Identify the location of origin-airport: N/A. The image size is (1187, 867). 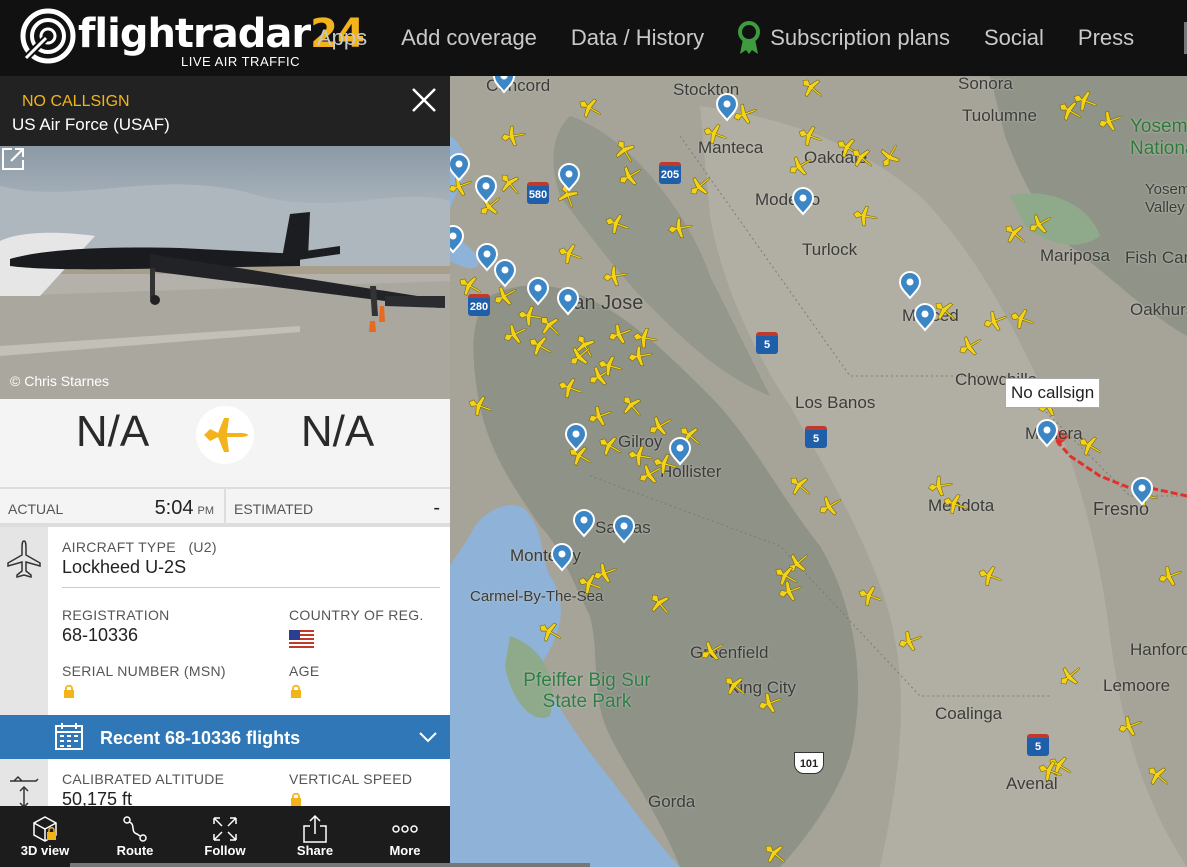
(112, 432).